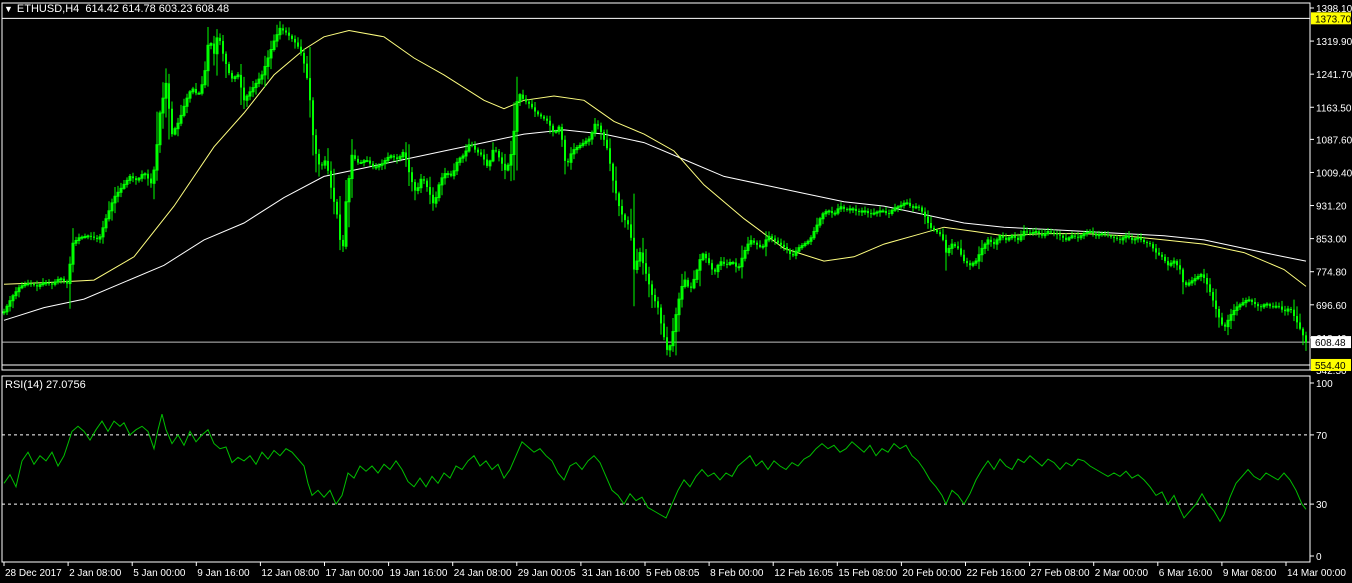 Image resolution: width=1352 pixels, height=583 pixels. What do you see at coordinates (1331, 273) in the screenshot?
I see `price-tick-label: 774.80` at bounding box center [1331, 273].